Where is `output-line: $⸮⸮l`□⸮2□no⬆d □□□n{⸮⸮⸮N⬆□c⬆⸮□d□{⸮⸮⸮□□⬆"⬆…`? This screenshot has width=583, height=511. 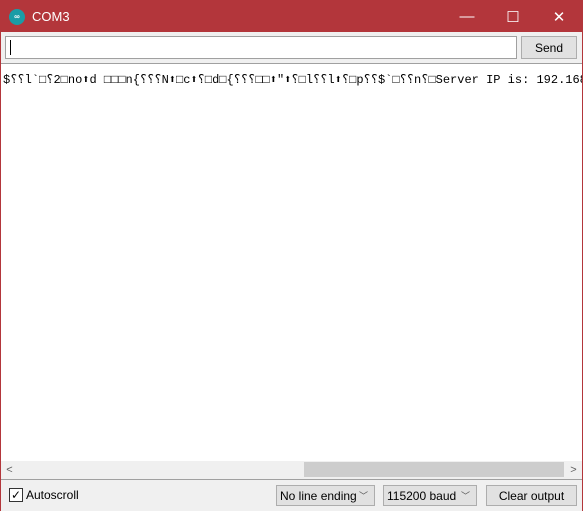 output-line: $⸮⸮l`□⸮2□no⬆d □□□n{⸮⸮⸮N⬆□c⬆⸮□d□{⸮⸮⸮□□⬆"⬆… is located at coordinates (292, 80).